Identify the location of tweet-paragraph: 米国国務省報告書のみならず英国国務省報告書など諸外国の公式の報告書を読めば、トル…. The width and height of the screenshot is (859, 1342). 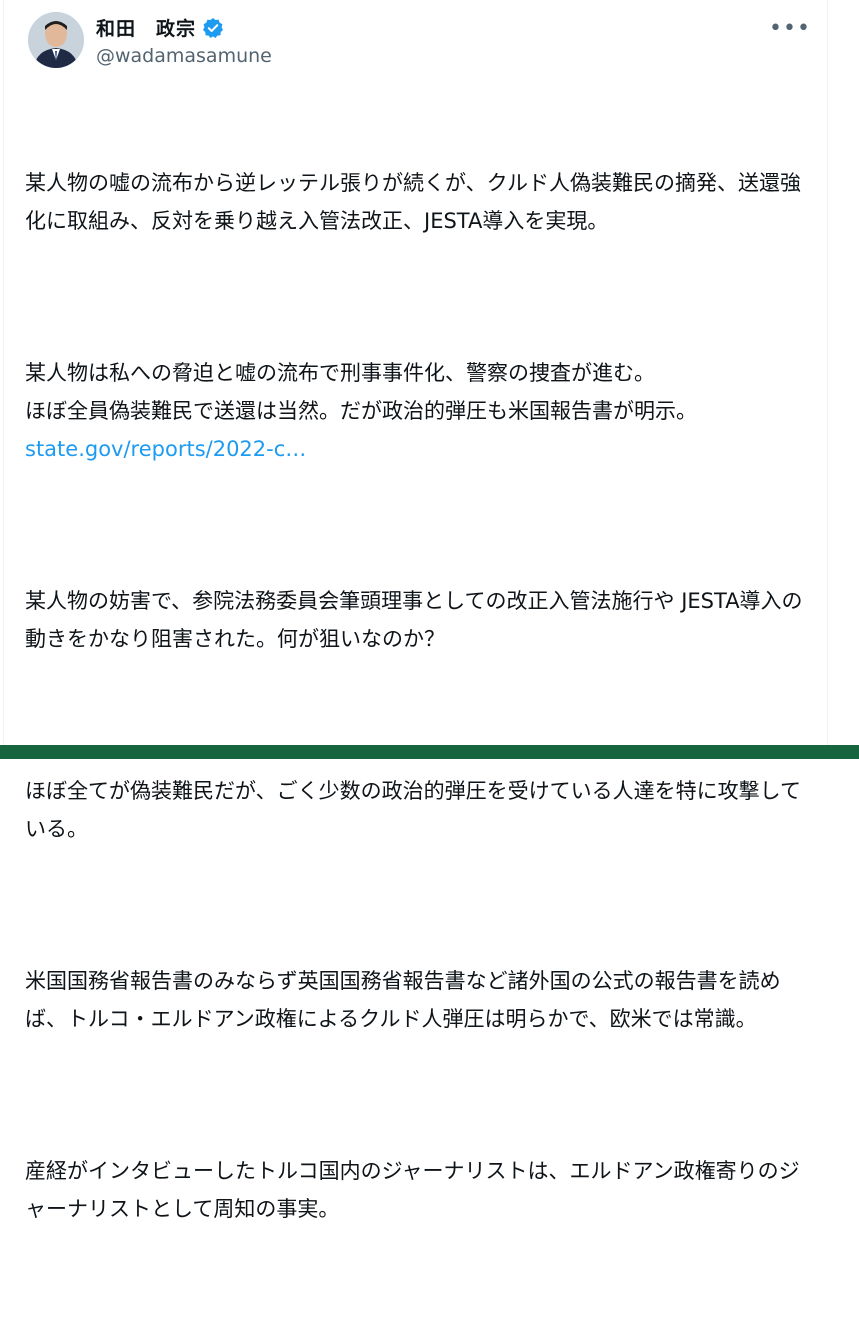
(403, 1000).